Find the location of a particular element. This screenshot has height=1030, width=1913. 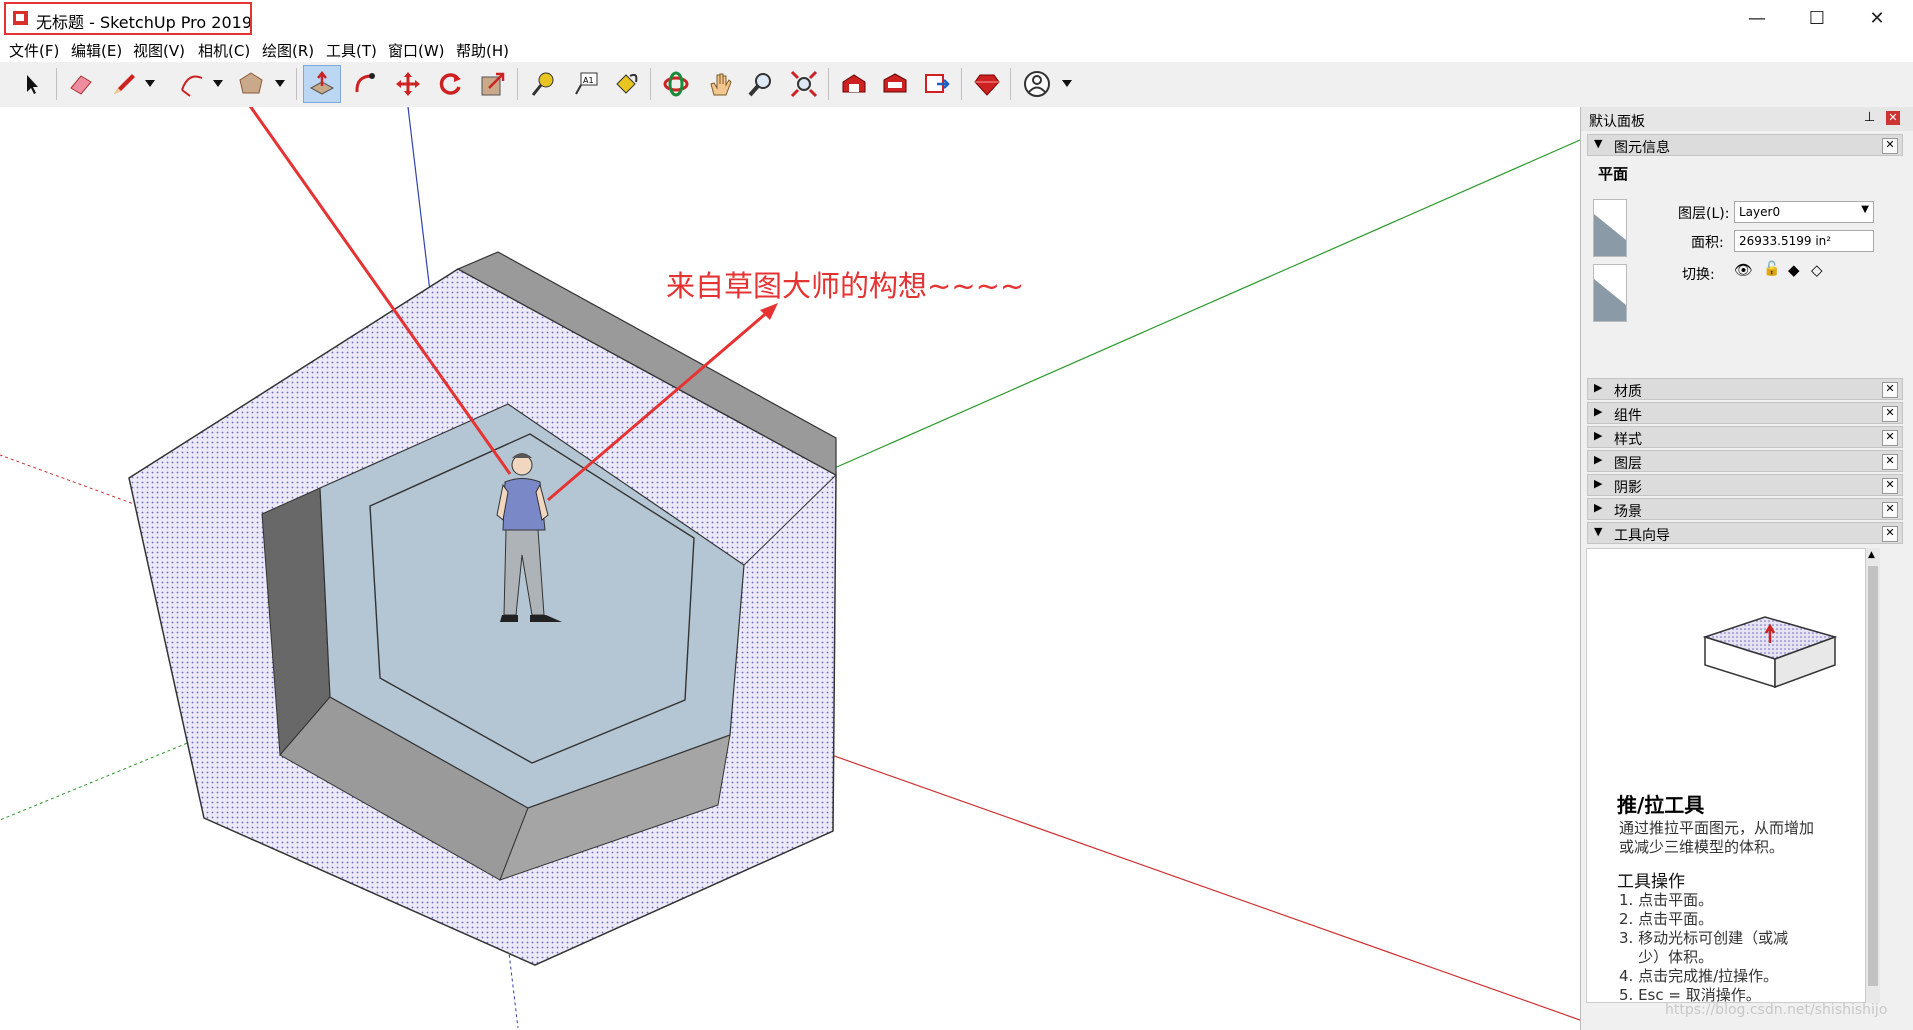

tray-titlebar: 默认面板 ⊥ ✕ is located at coordinates (1747, 119).